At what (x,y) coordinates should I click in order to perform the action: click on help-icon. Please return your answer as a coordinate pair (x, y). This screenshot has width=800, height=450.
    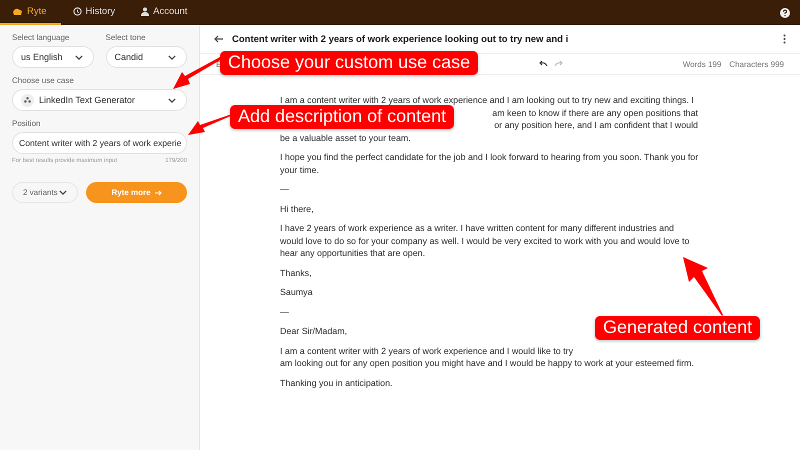
    Looking at the image, I should click on (785, 13).